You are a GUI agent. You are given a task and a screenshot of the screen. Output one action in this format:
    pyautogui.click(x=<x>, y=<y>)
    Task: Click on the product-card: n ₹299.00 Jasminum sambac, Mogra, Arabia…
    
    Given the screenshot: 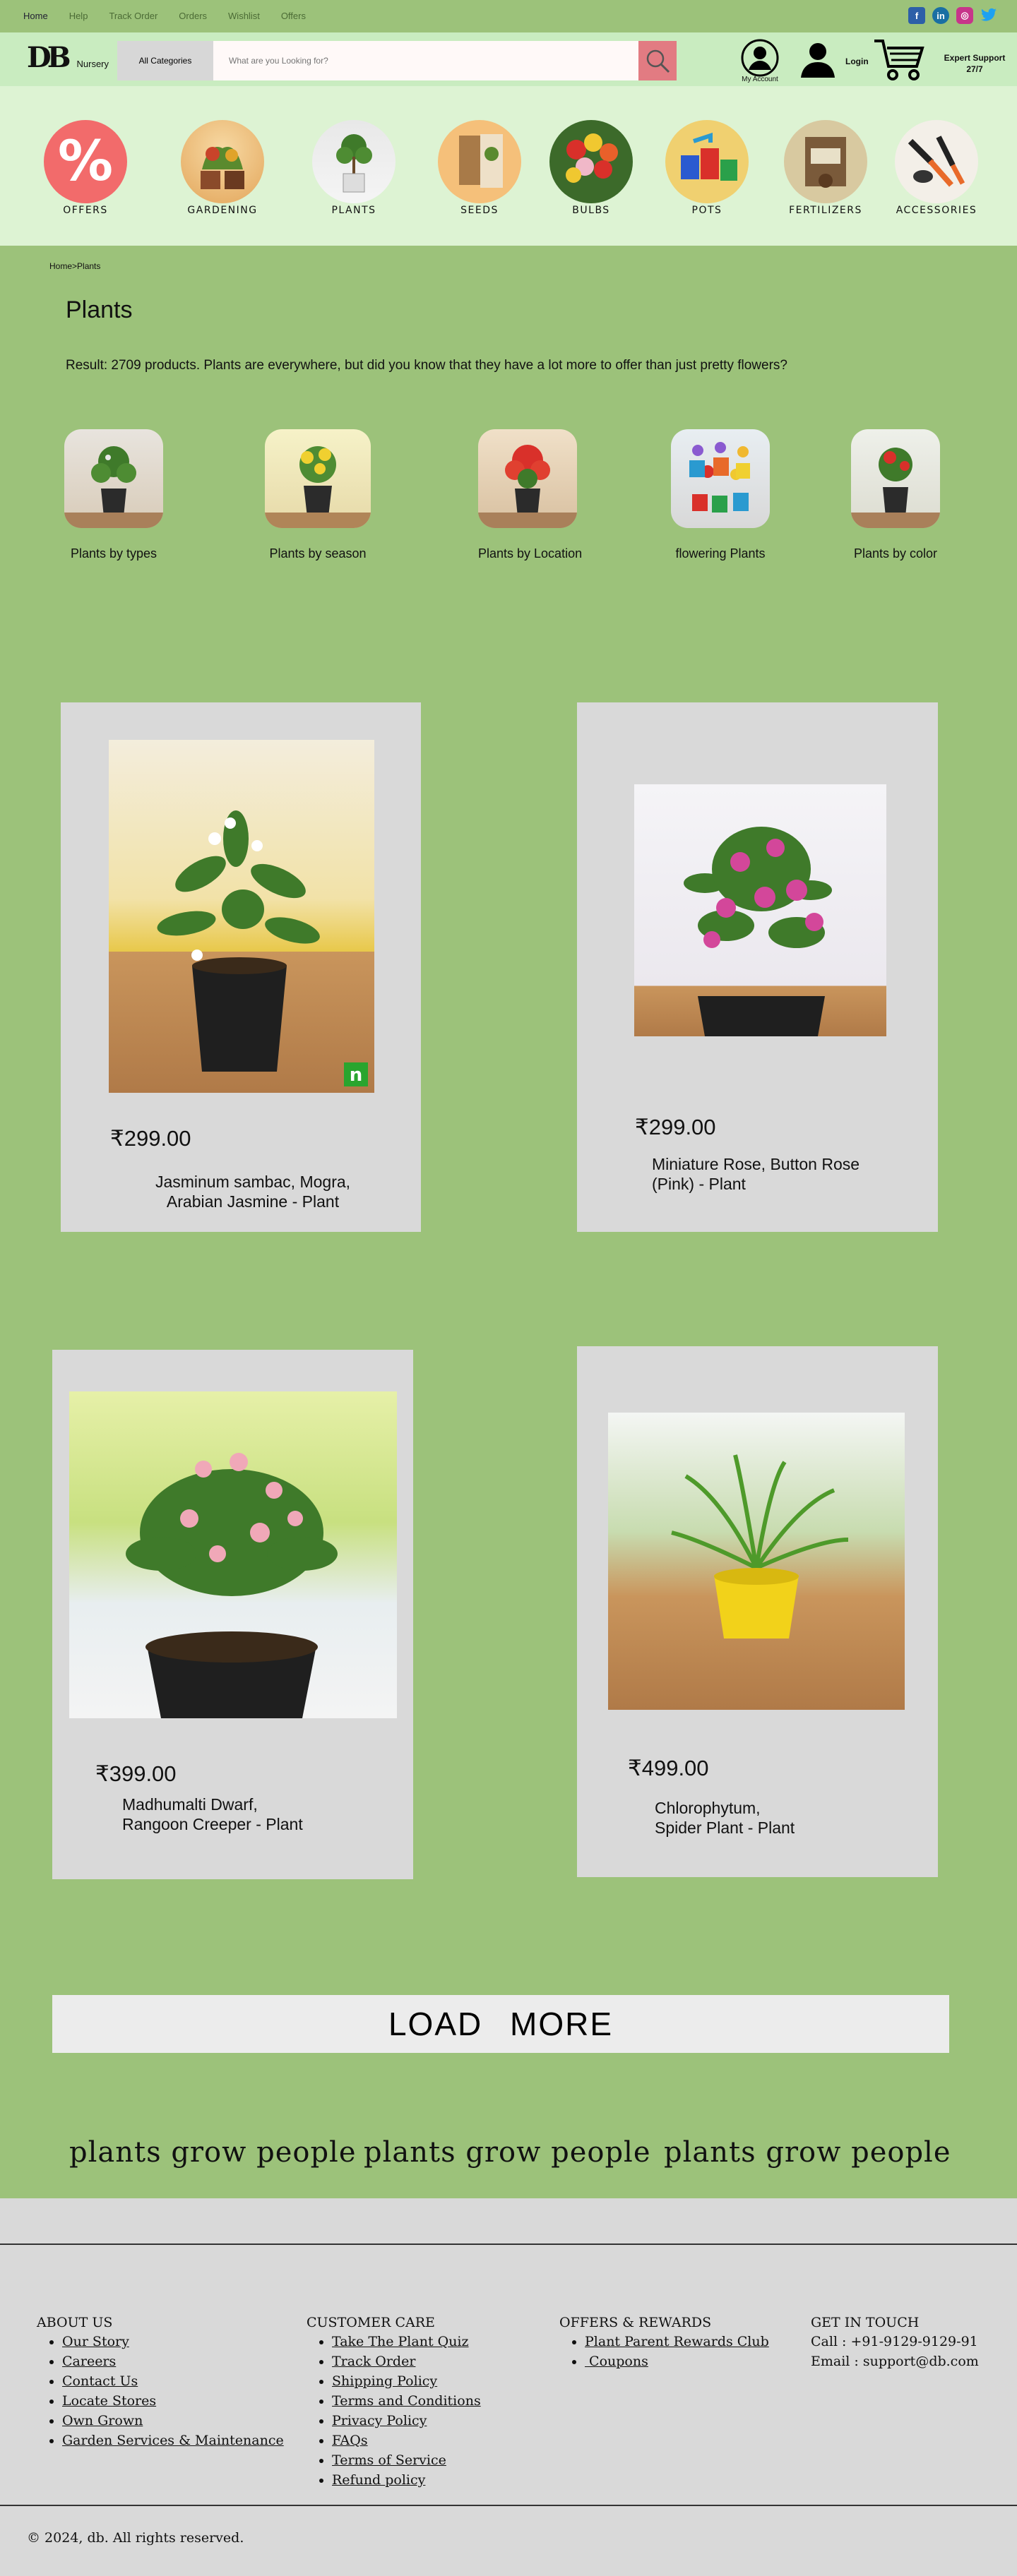 What is the action you would take?
    pyautogui.click(x=241, y=967)
    